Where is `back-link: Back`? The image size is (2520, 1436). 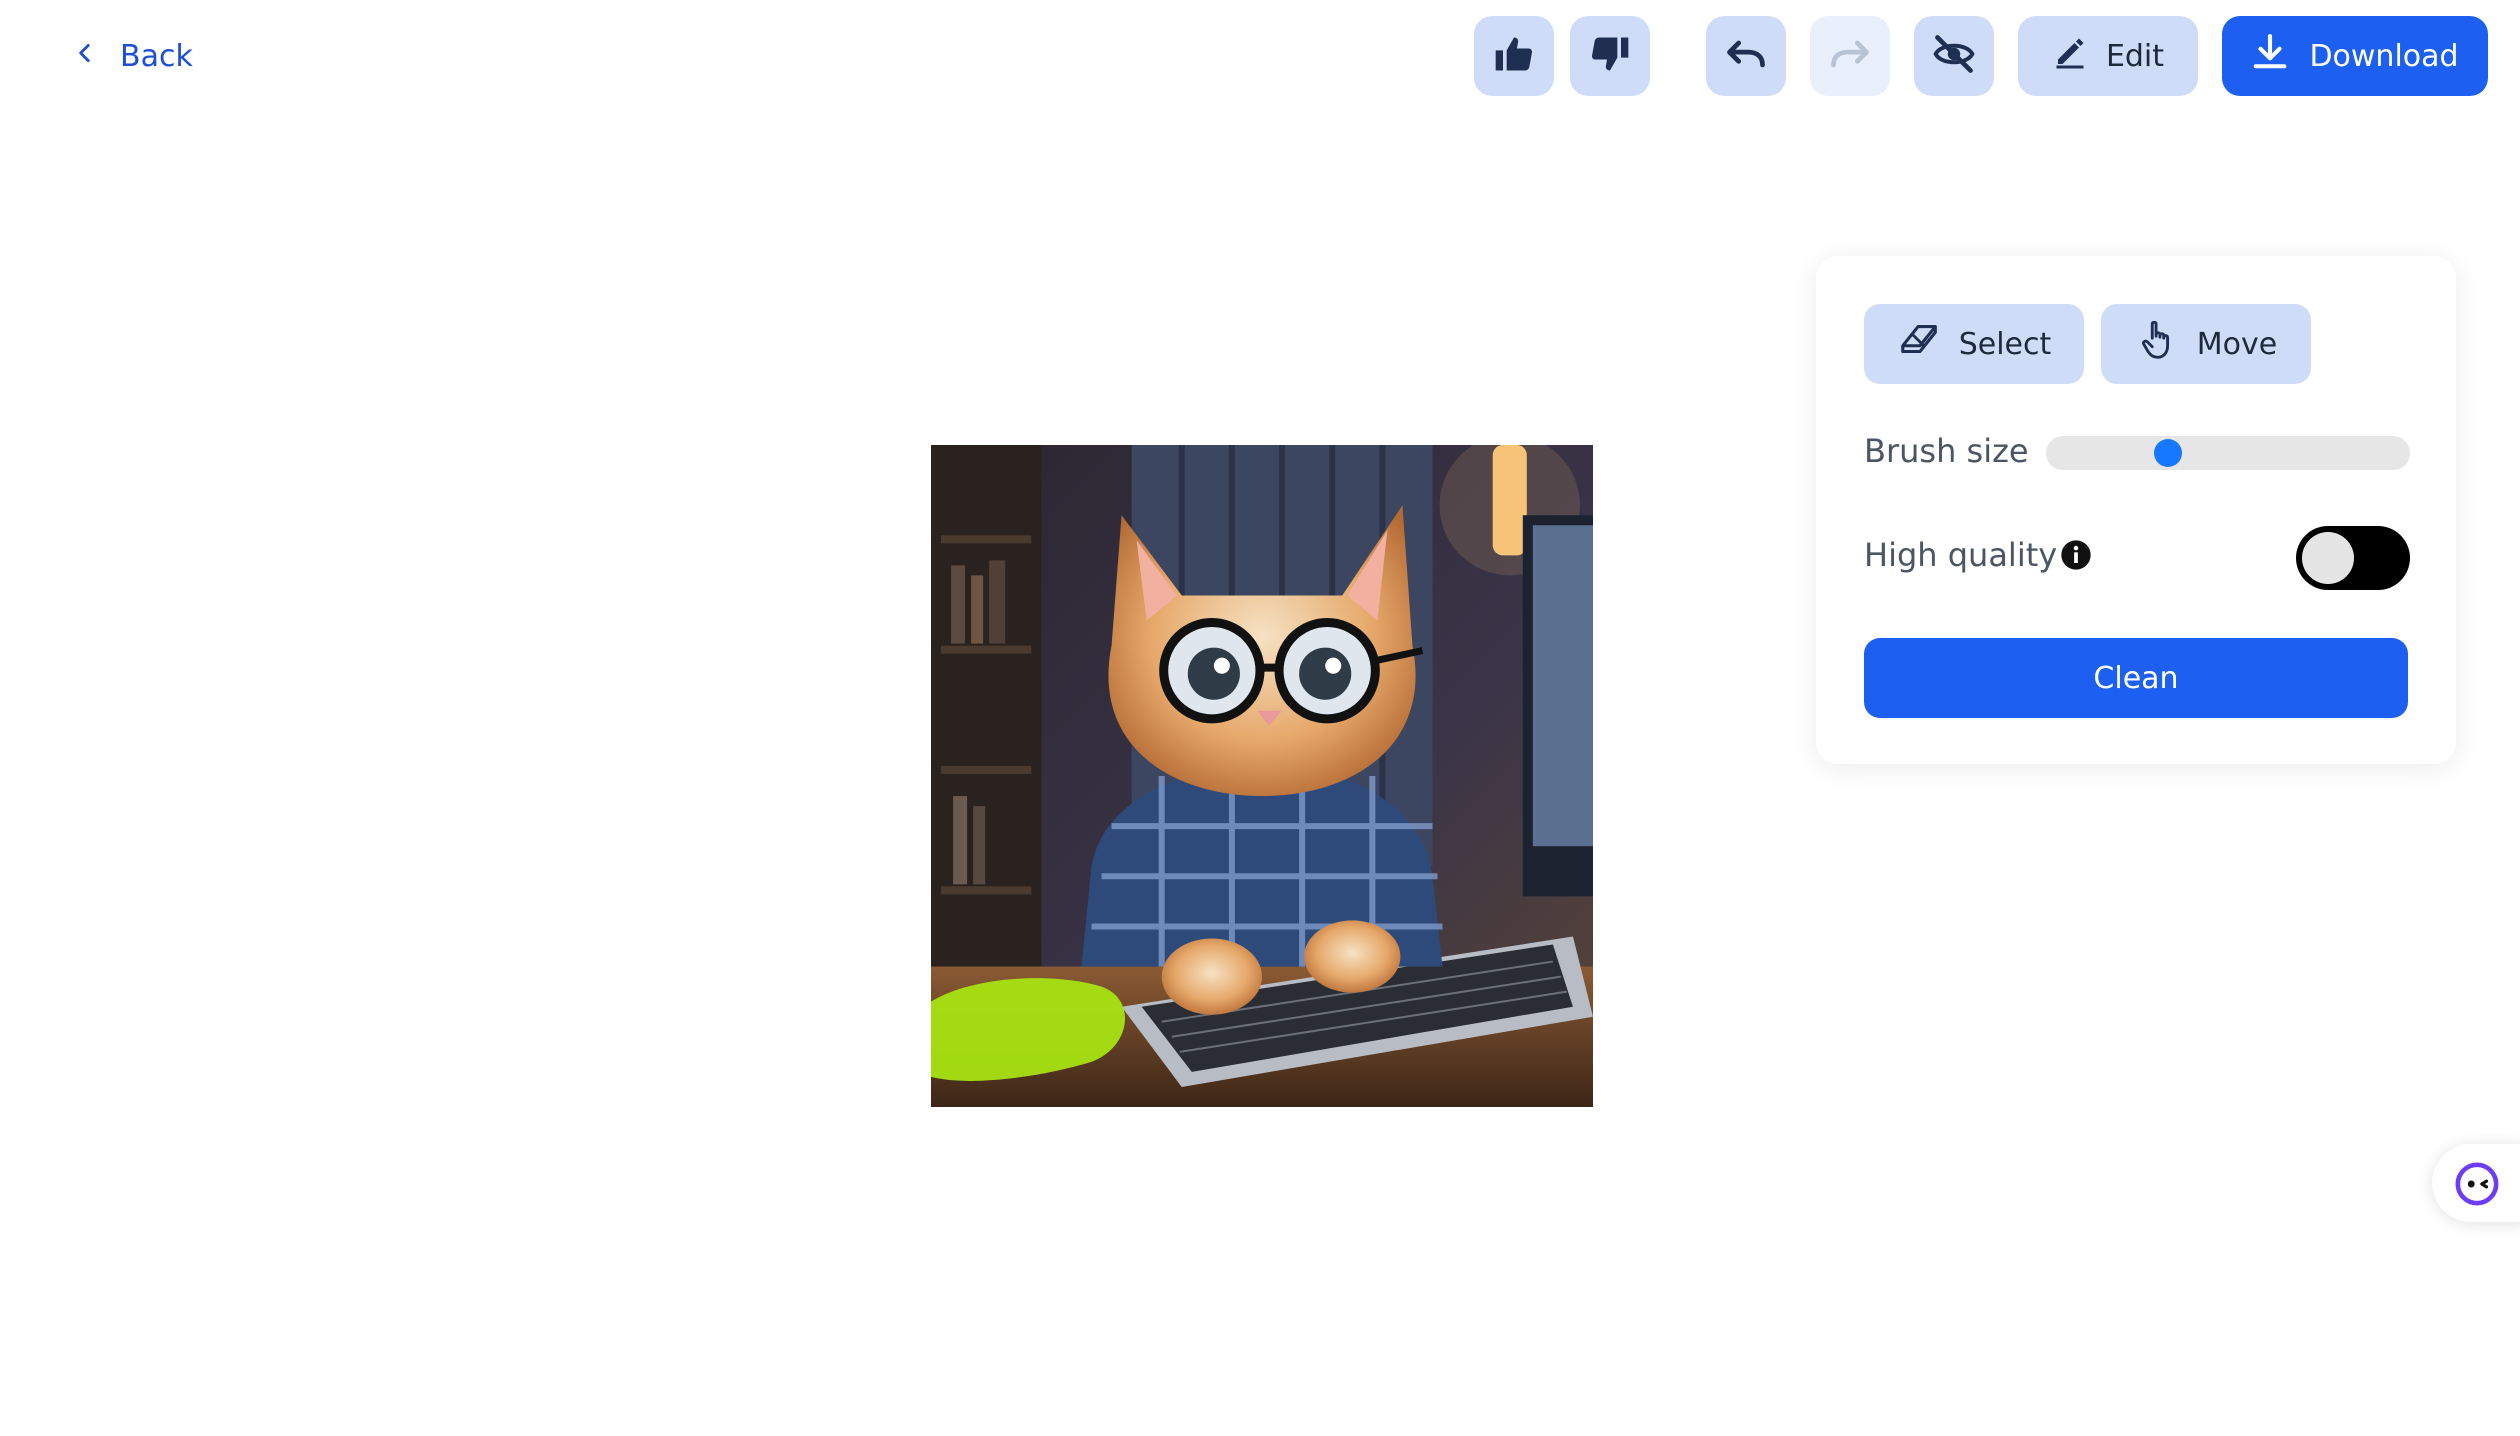 back-link: Back is located at coordinates (132, 56).